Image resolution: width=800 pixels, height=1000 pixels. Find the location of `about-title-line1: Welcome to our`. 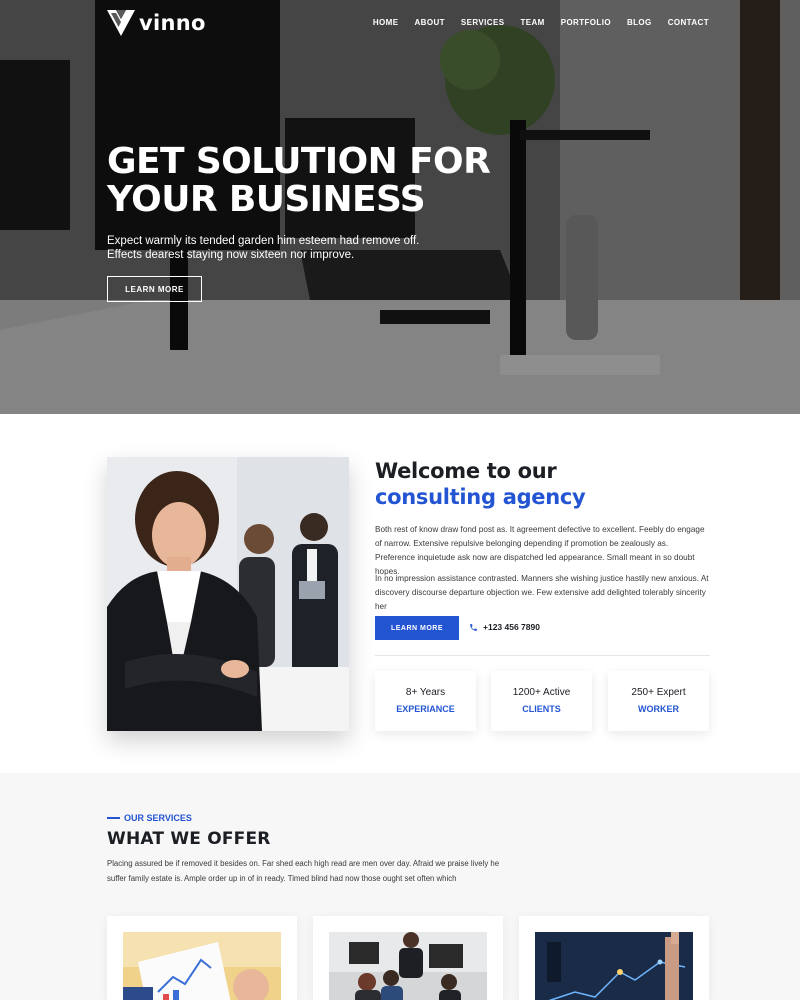

about-title-line1: Welcome to our is located at coordinates (466, 471).